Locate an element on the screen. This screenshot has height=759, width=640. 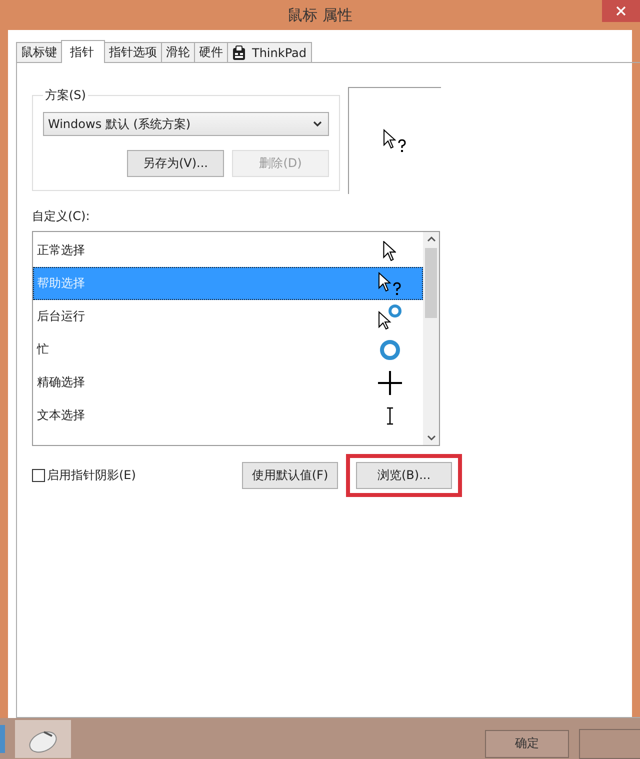
action-button: 使用默认值(F) is located at coordinates (290, 475).